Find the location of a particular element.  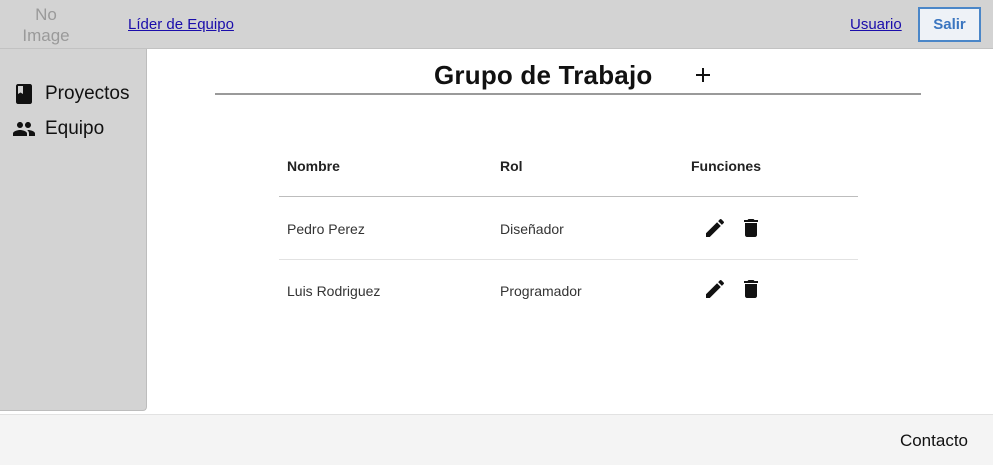

contact-link: Contacto is located at coordinates (934, 441).